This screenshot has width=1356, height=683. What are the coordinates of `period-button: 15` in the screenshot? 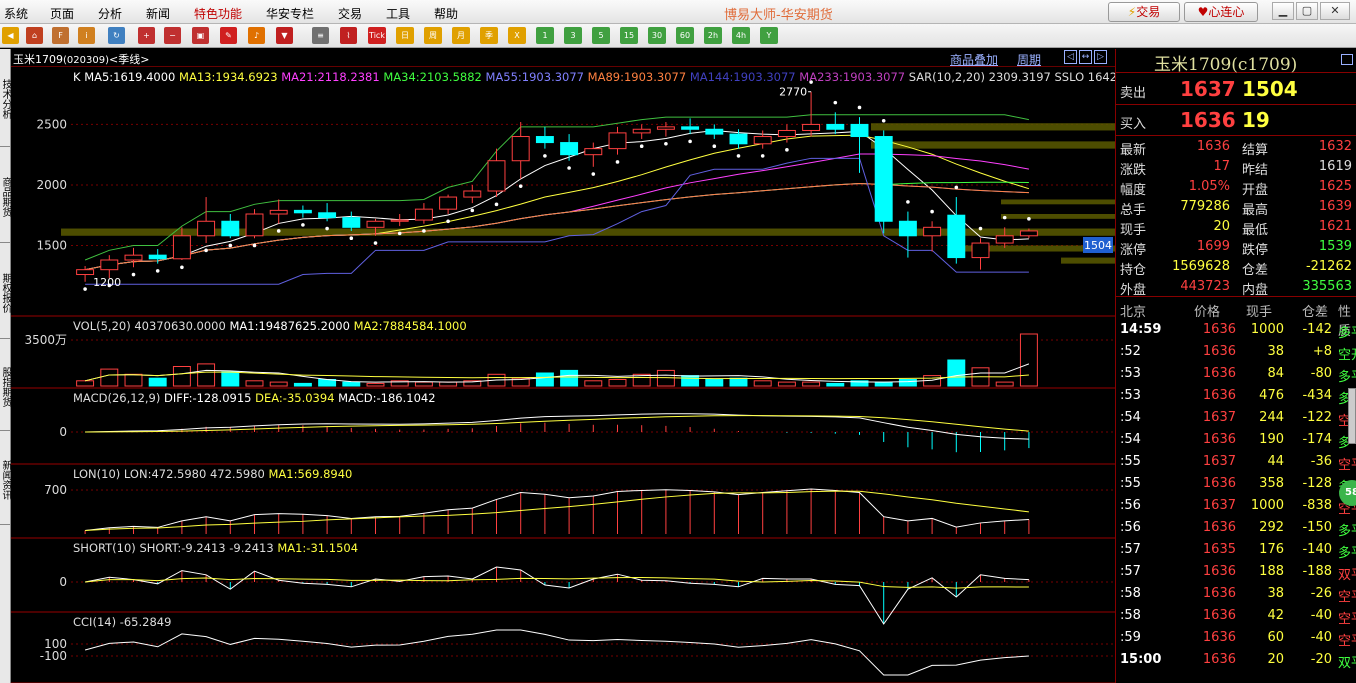 It's located at (629, 35).